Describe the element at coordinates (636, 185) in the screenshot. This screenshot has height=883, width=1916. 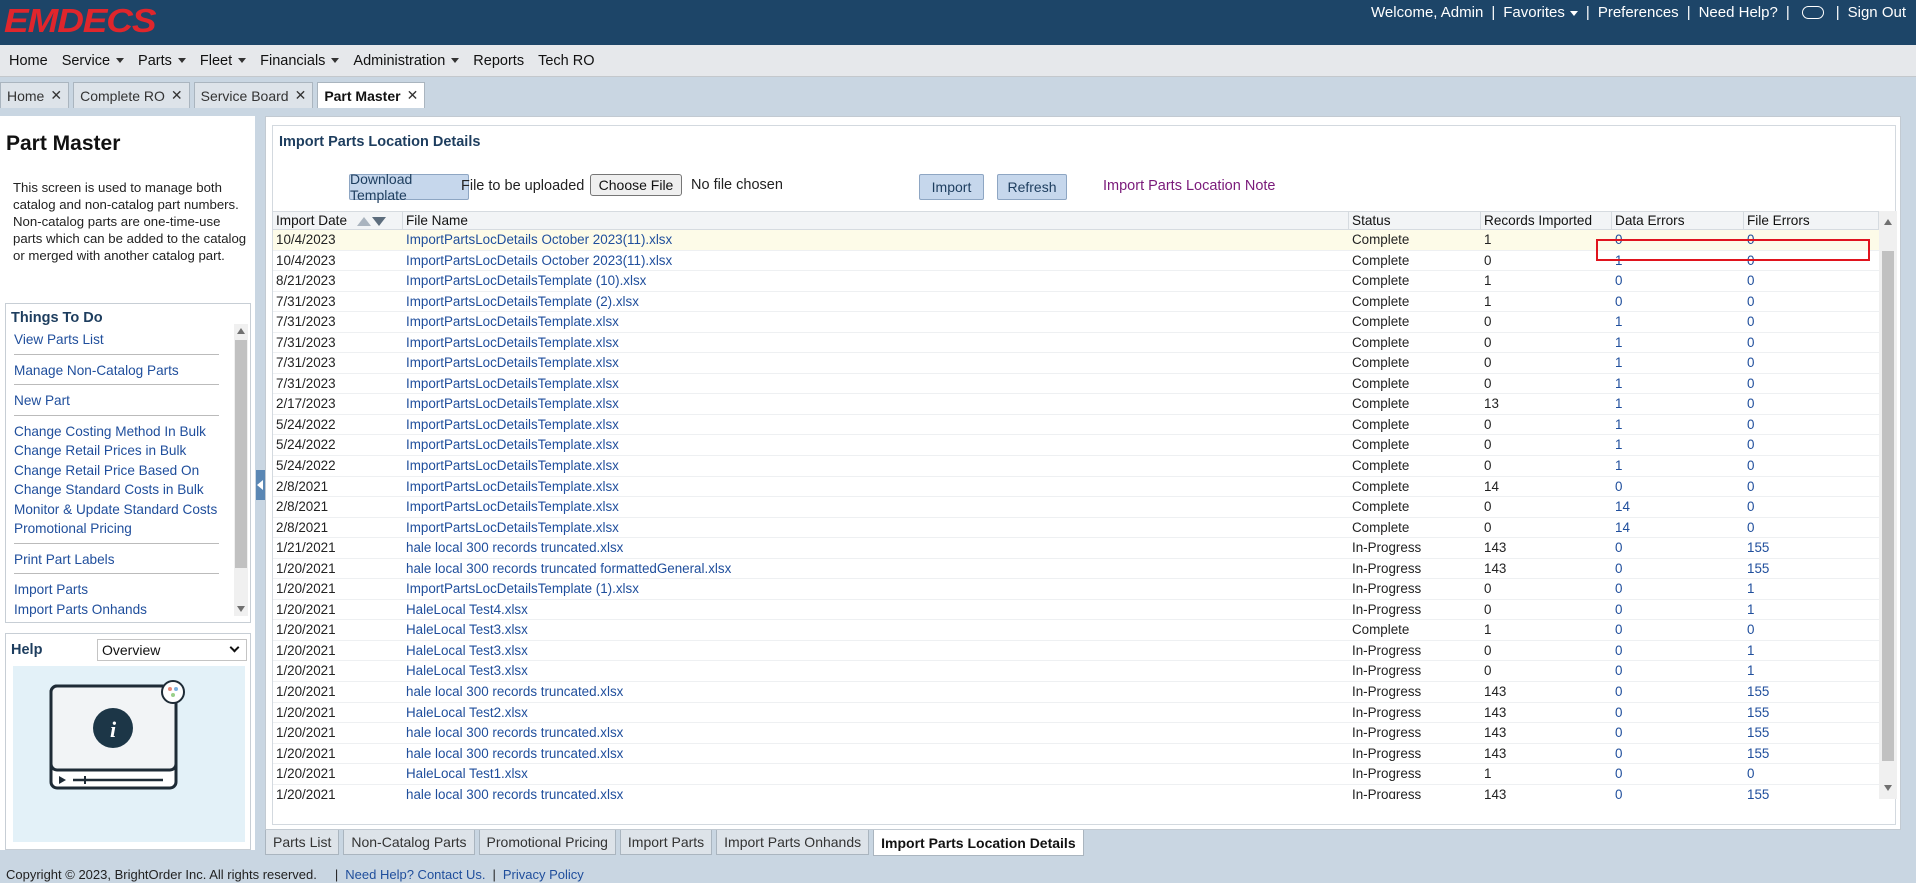
I see `choose-file-button: Choose File` at that location.